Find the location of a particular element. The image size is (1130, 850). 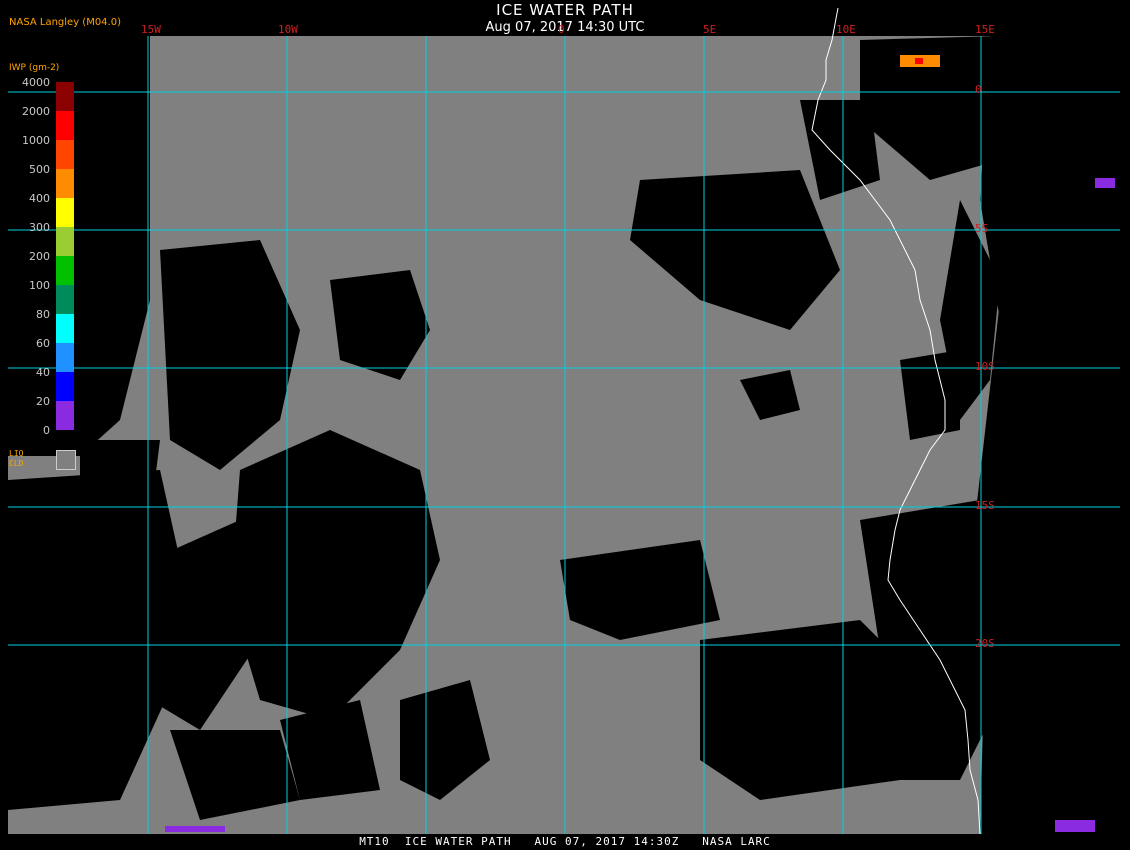

scale-tick-label: 500 is located at coordinates (39, 169).